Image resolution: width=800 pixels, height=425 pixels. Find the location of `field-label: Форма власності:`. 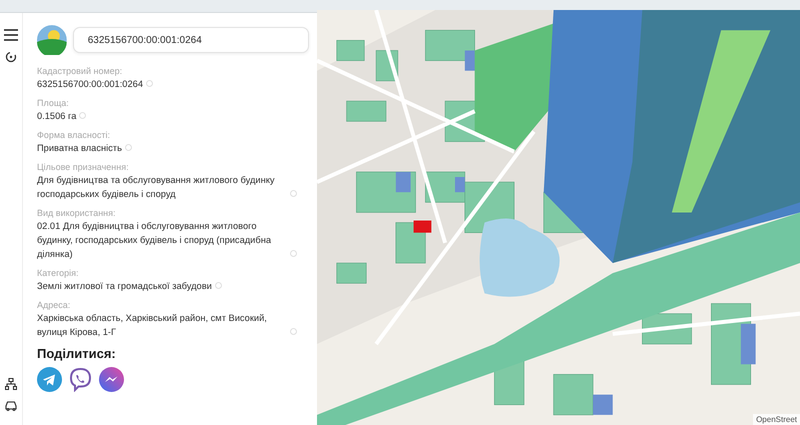

field-label: Форма власності: is located at coordinates (74, 135).